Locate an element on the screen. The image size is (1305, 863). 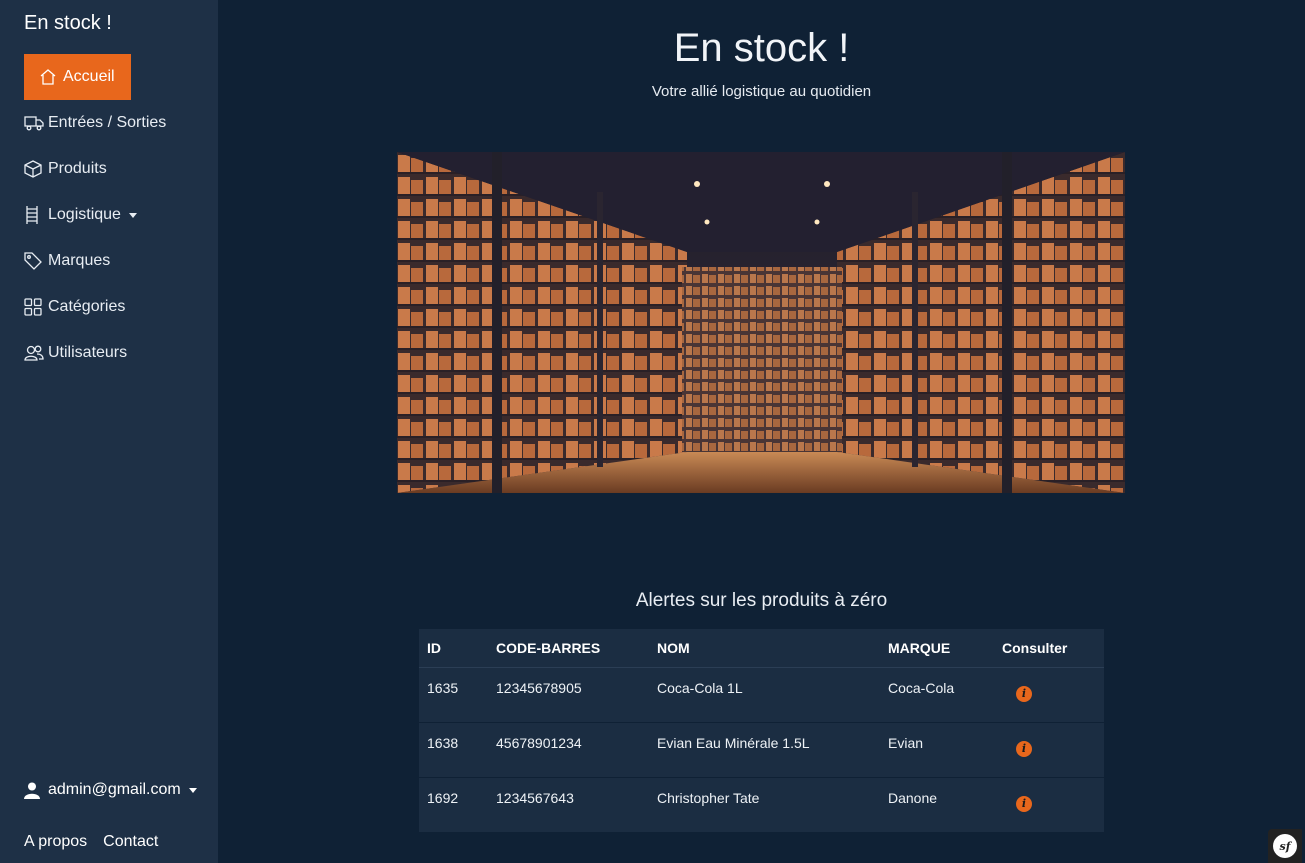
sidebar-item-label: Utilisateurs is located at coordinates (88, 352).